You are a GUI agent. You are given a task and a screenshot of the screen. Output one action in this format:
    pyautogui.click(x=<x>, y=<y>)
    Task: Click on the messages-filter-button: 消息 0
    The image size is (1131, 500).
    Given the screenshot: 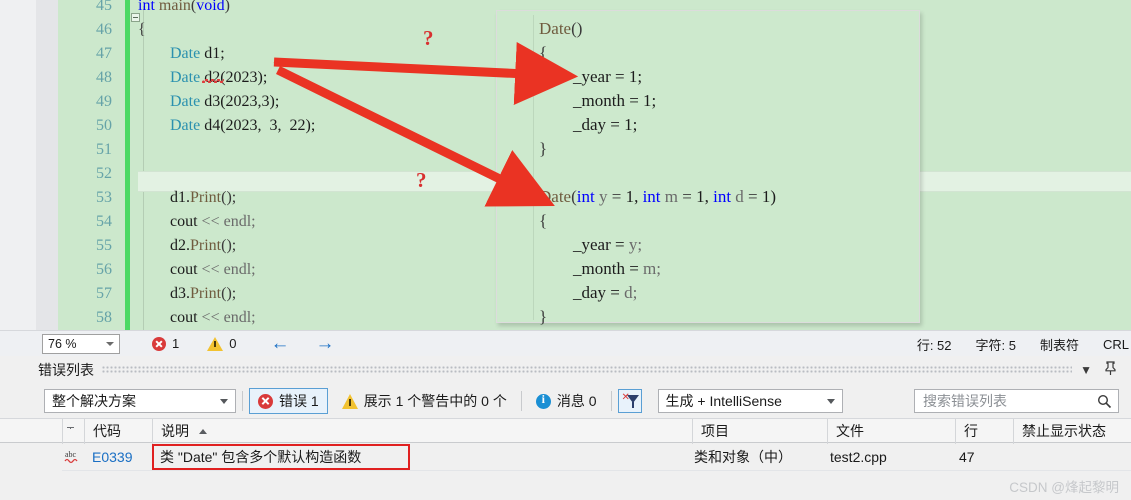 What is the action you would take?
    pyautogui.click(x=566, y=401)
    